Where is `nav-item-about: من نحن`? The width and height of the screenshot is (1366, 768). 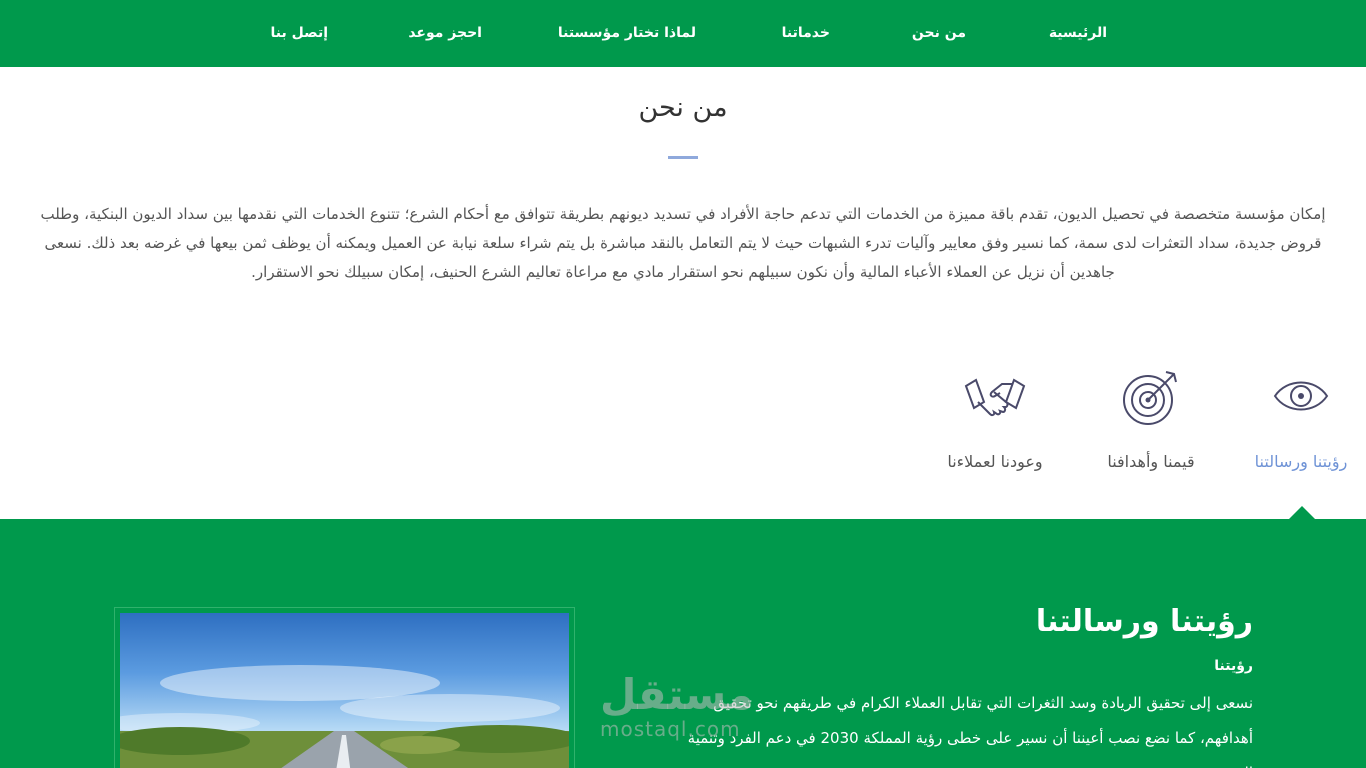 nav-item-about: من نحن is located at coordinates (939, 33).